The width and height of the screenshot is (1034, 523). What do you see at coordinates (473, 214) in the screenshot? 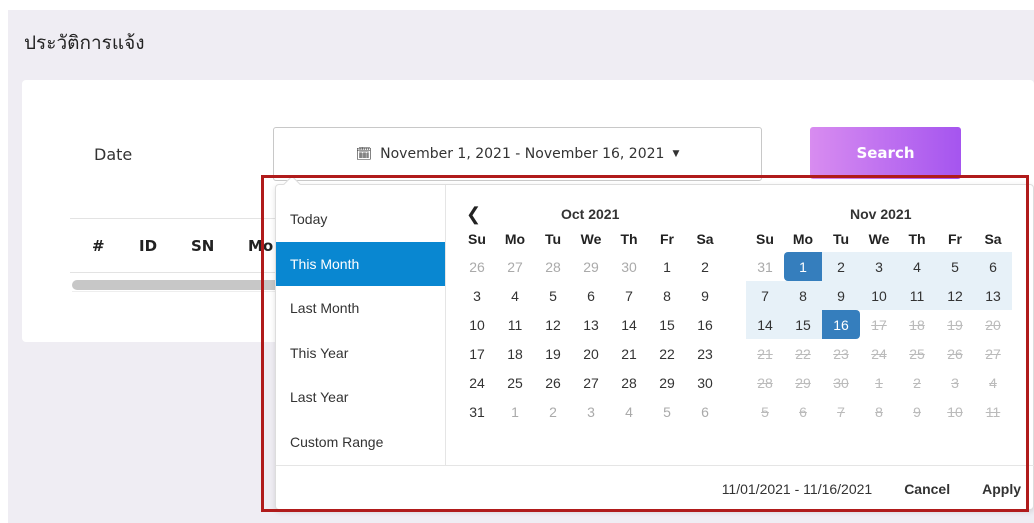
I see `chevron-left-icon: ❮` at bounding box center [473, 214].